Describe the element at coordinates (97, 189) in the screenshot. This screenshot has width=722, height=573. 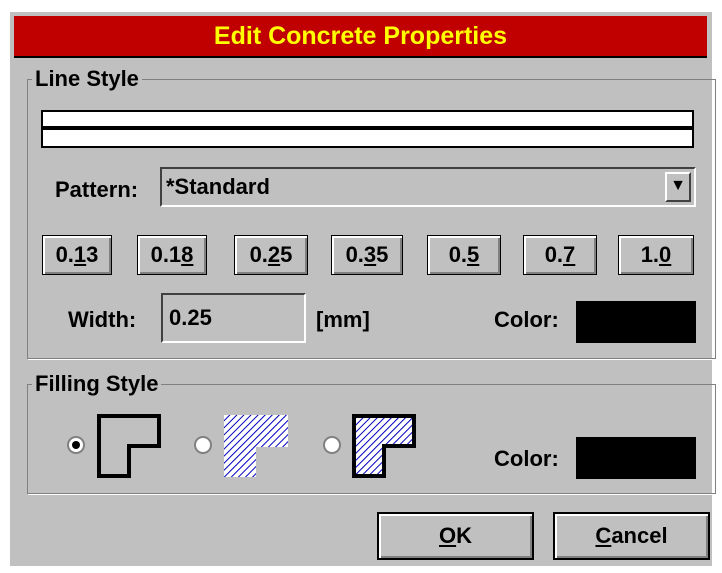
I see `pattern-label: Pattern:` at that location.